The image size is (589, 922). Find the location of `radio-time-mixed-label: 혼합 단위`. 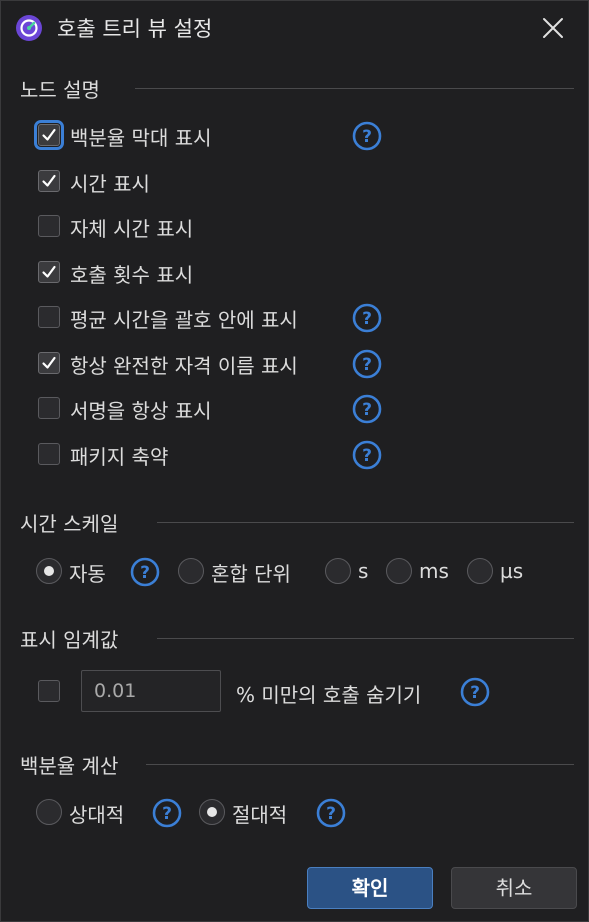

radio-time-mixed-label: 혼합 단위 is located at coordinates (251, 574).